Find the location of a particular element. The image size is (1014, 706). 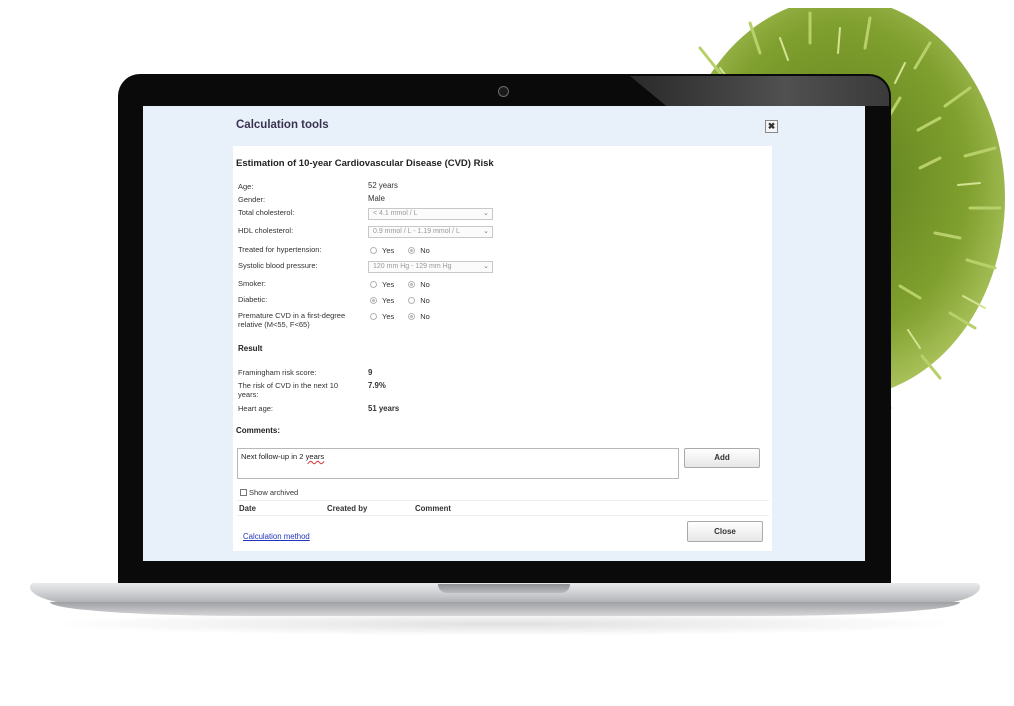

cvd-risk-label: The risk of CVD in the next 10 years: is located at coordinates (288, 390).